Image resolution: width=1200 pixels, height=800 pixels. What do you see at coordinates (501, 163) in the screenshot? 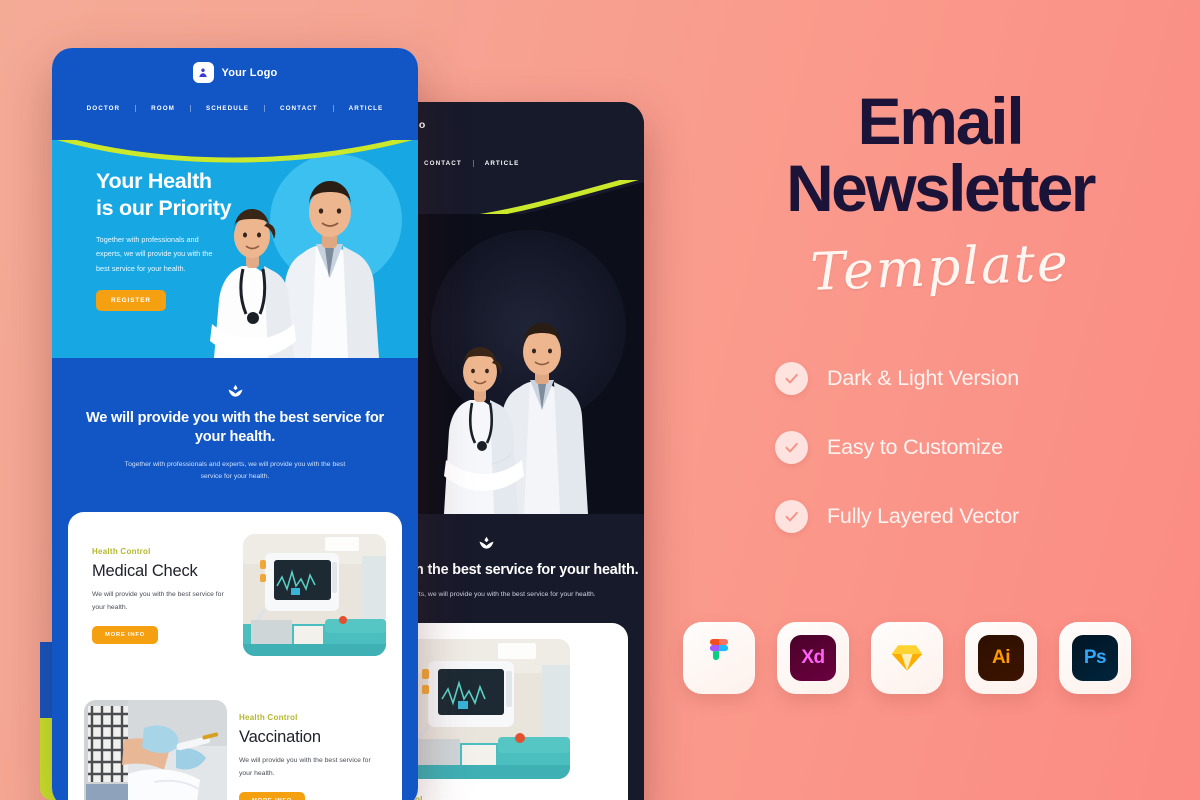
I see `dark-nav-item-article: ARTICLE` at bounding box center [501, 163].